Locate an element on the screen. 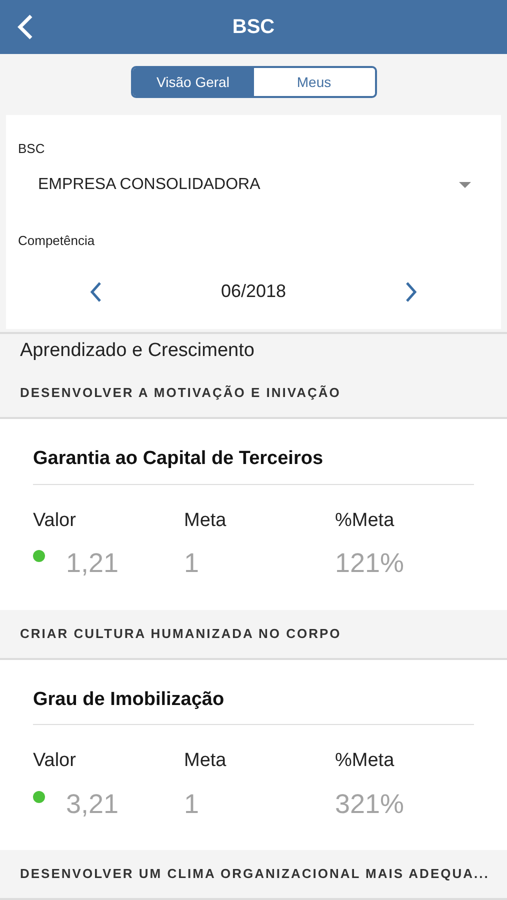 Image resolution: width=507 pixels, height=900 pixels. chevron-left-icon is located at coordinates (96, 291).